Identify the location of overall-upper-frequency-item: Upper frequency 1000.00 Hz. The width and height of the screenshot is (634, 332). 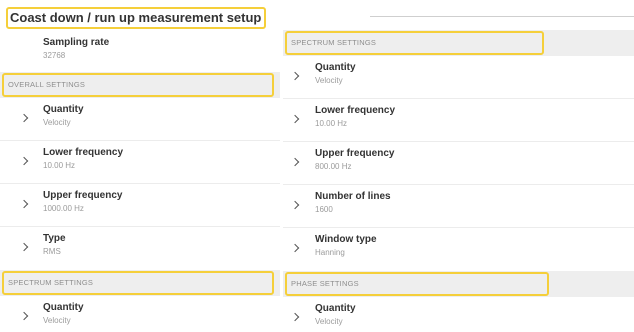
(140, 205).